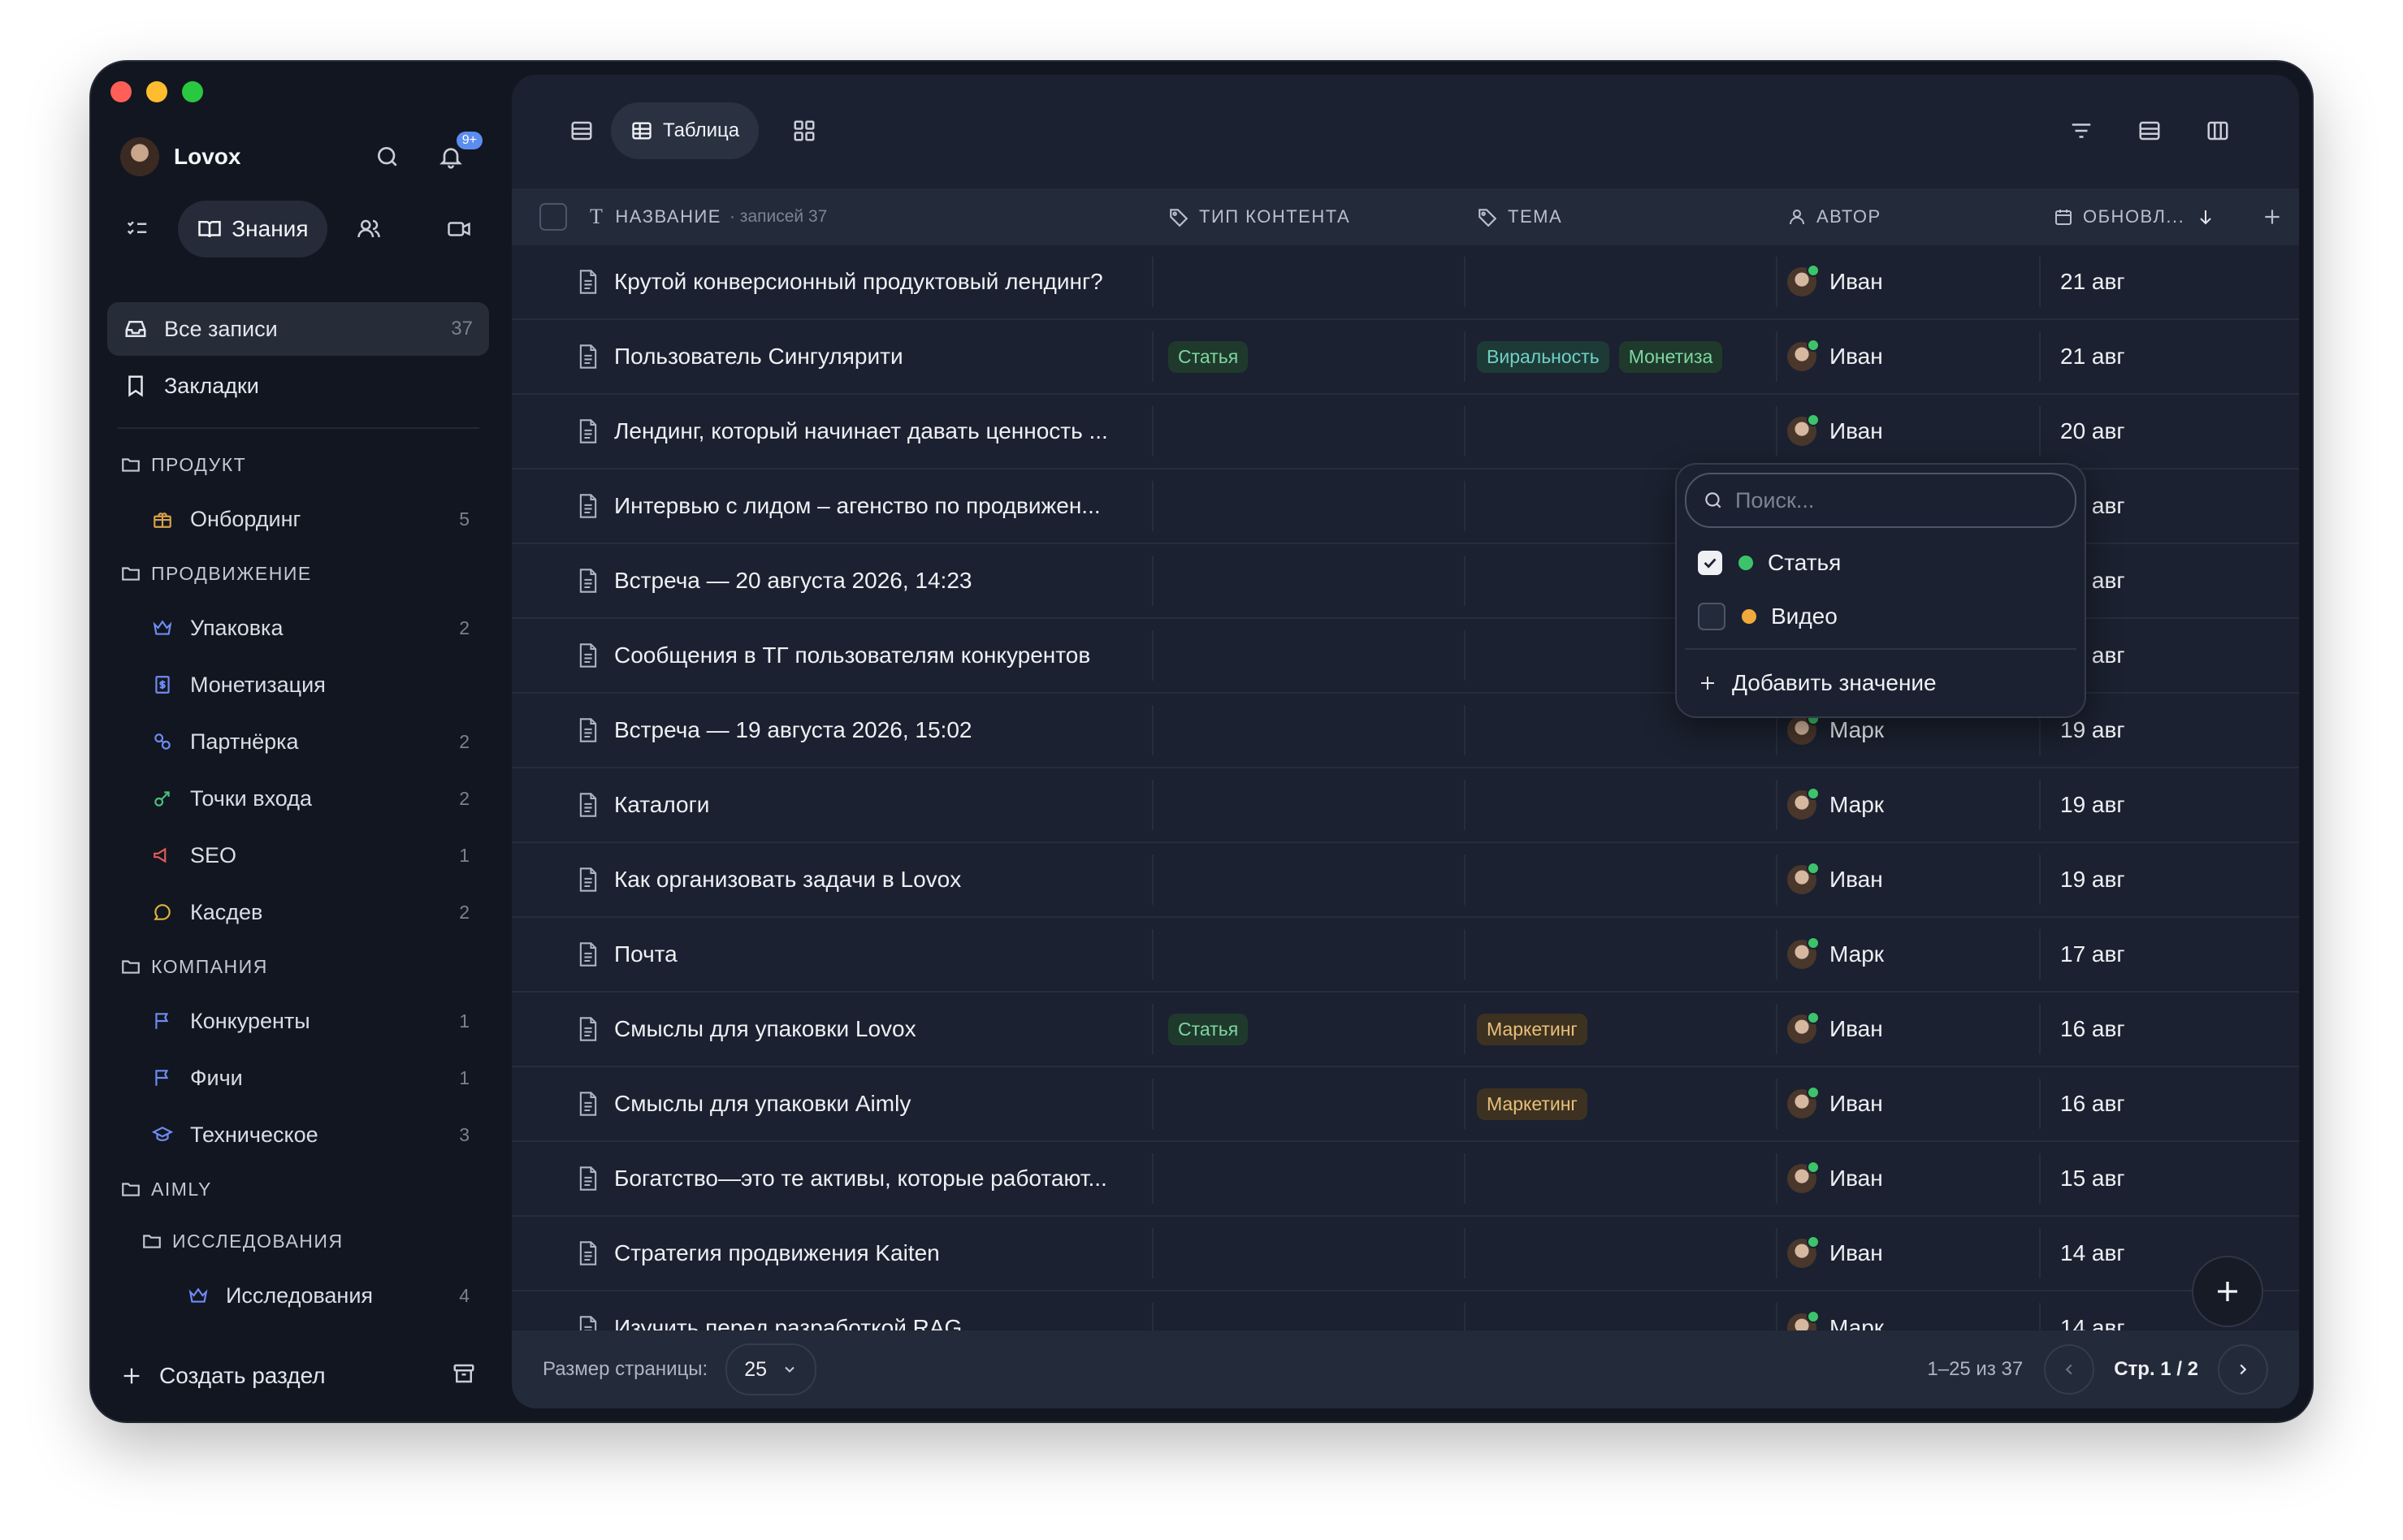 This screenshot has width=2403, height=1540. What do you see at coordinates (685, 130) in the screenshot?
I see `table-view-button: Таблица` at bounding box center [685, 130].